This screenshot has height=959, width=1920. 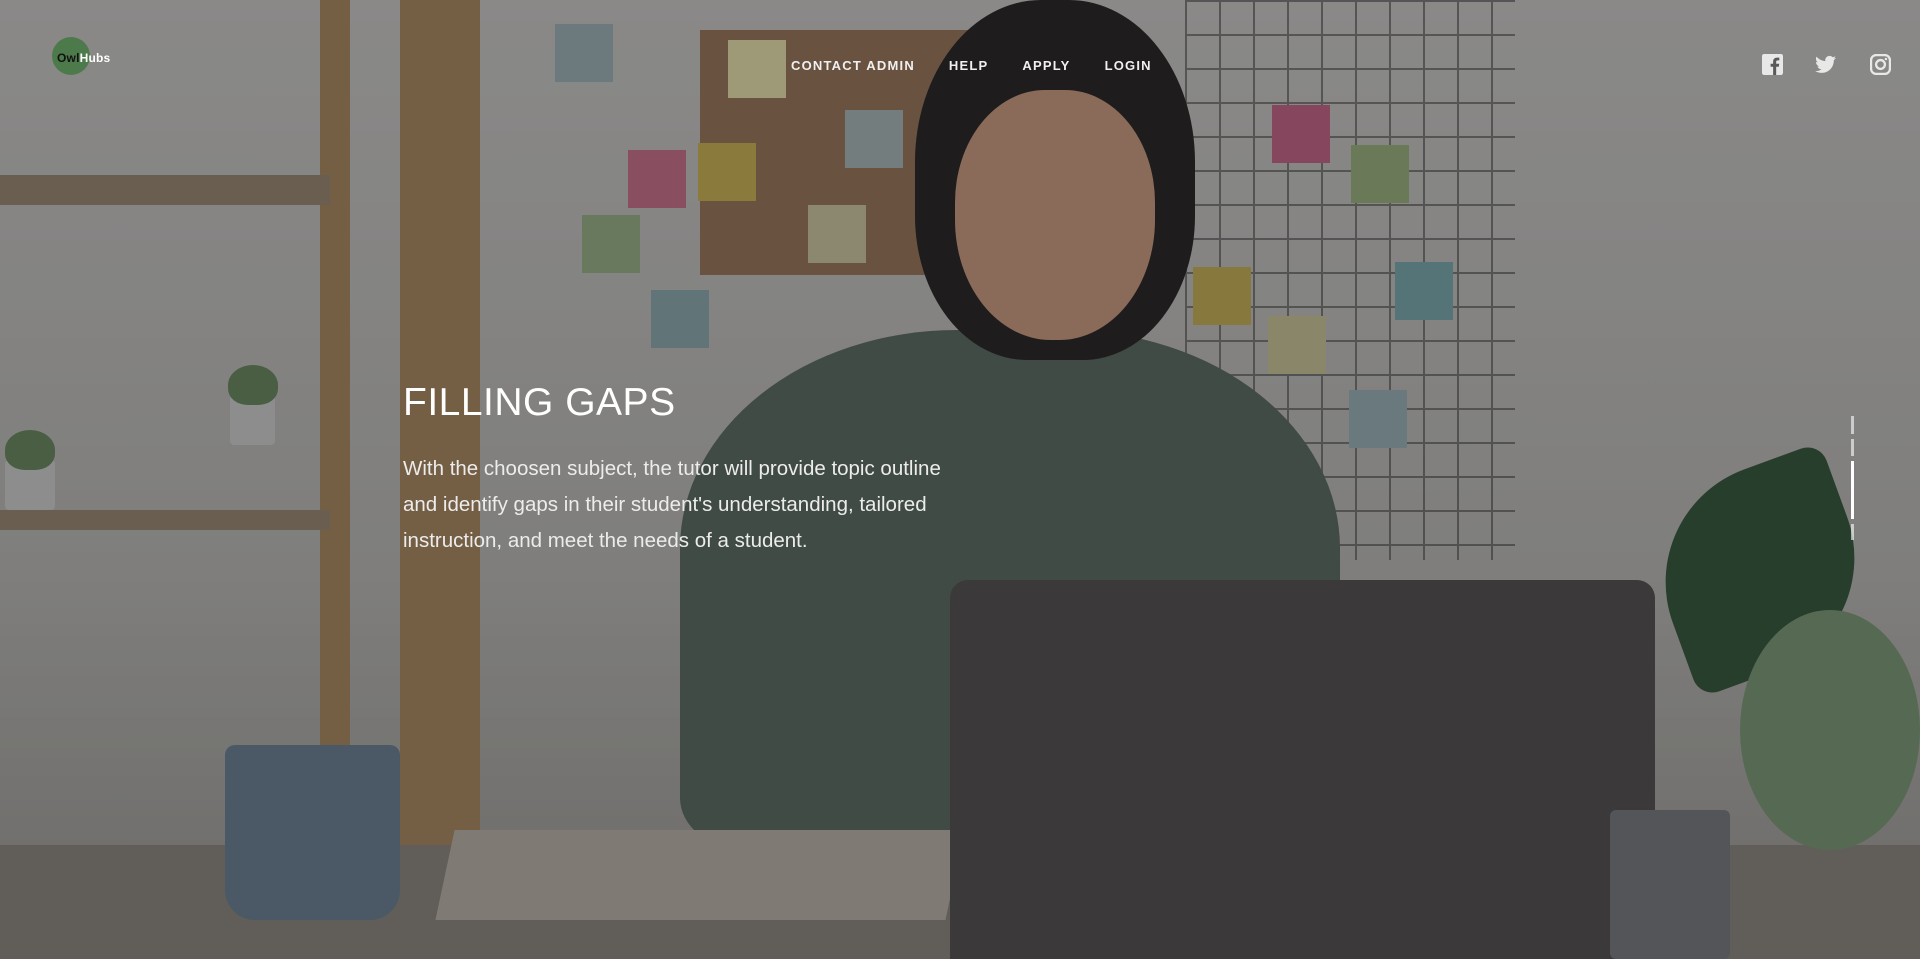 I want to click on logo-text: OwlHubs, so click(x=83, y=58).